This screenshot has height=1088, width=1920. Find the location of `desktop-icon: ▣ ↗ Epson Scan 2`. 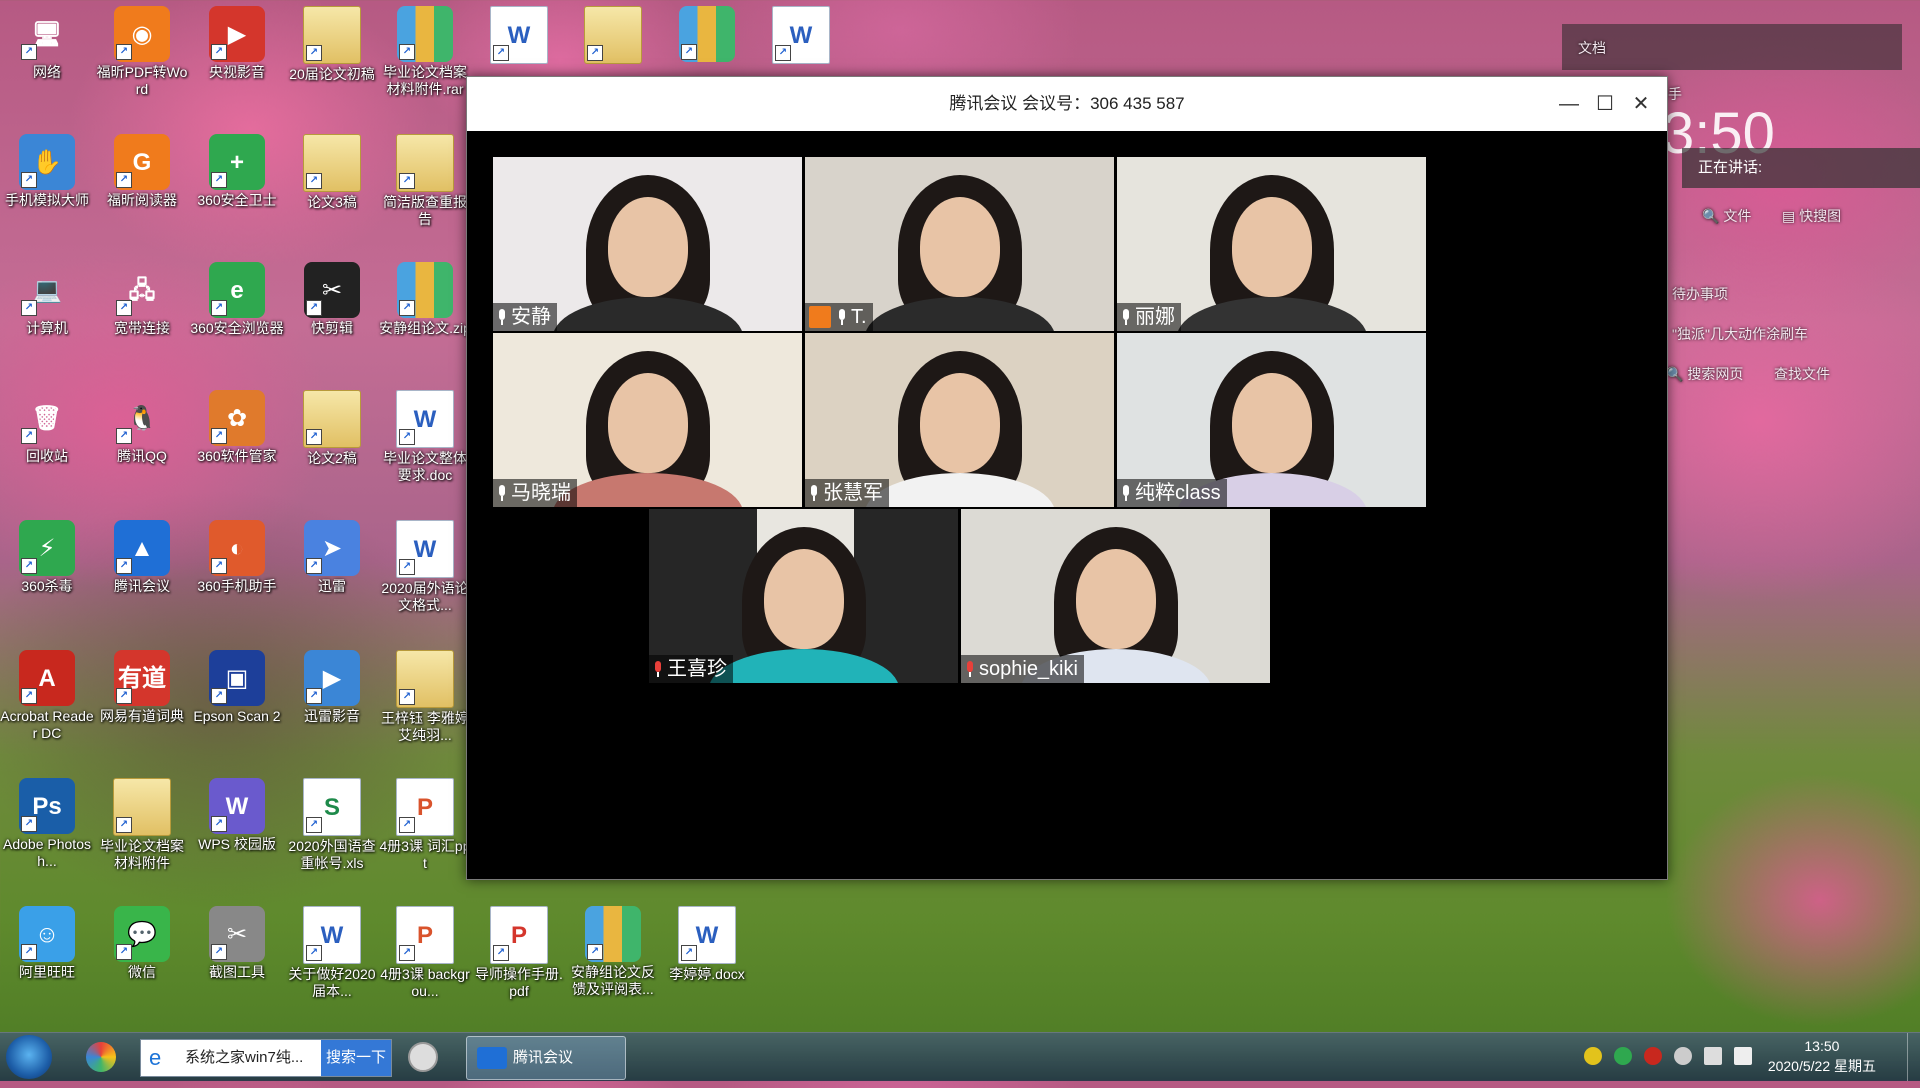

desktop-icon: ▣ ↗ Epson Scan 2 is located at coordinates (237, 687).